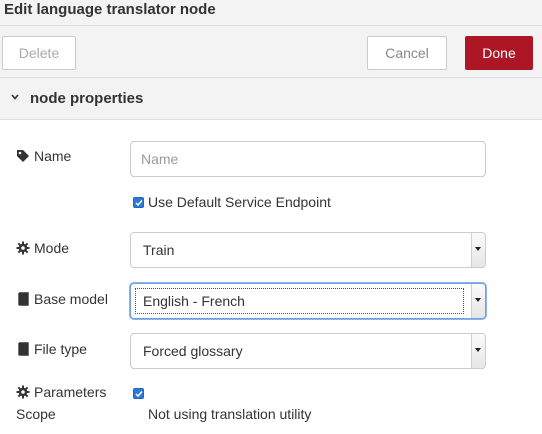  I want to click on file-type-select-value: Forced glossary, so click(193, 351).